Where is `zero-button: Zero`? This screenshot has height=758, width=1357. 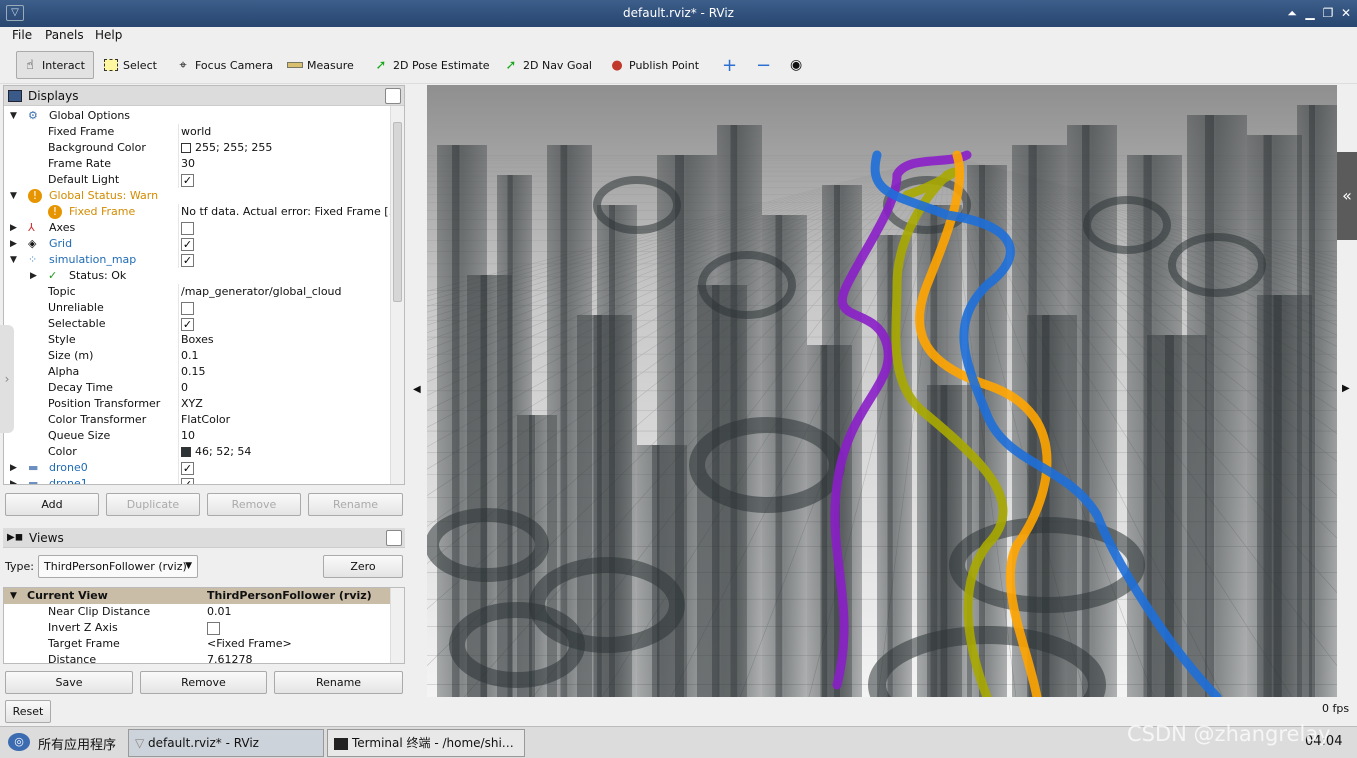 zero-button: Zero is located at coordinates (363, 566).